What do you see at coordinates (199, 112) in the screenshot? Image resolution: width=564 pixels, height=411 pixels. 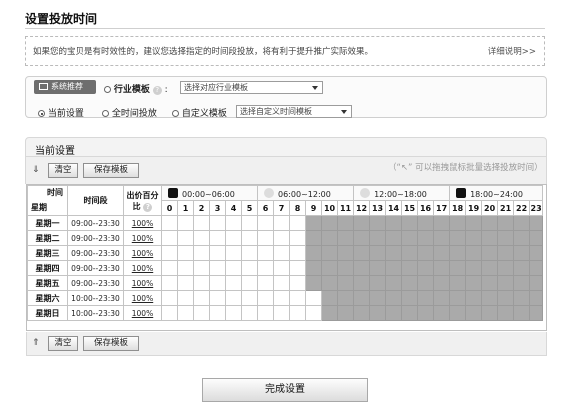 I see `custom-template-option: 自定义模板` at bounding box center [199, 112].